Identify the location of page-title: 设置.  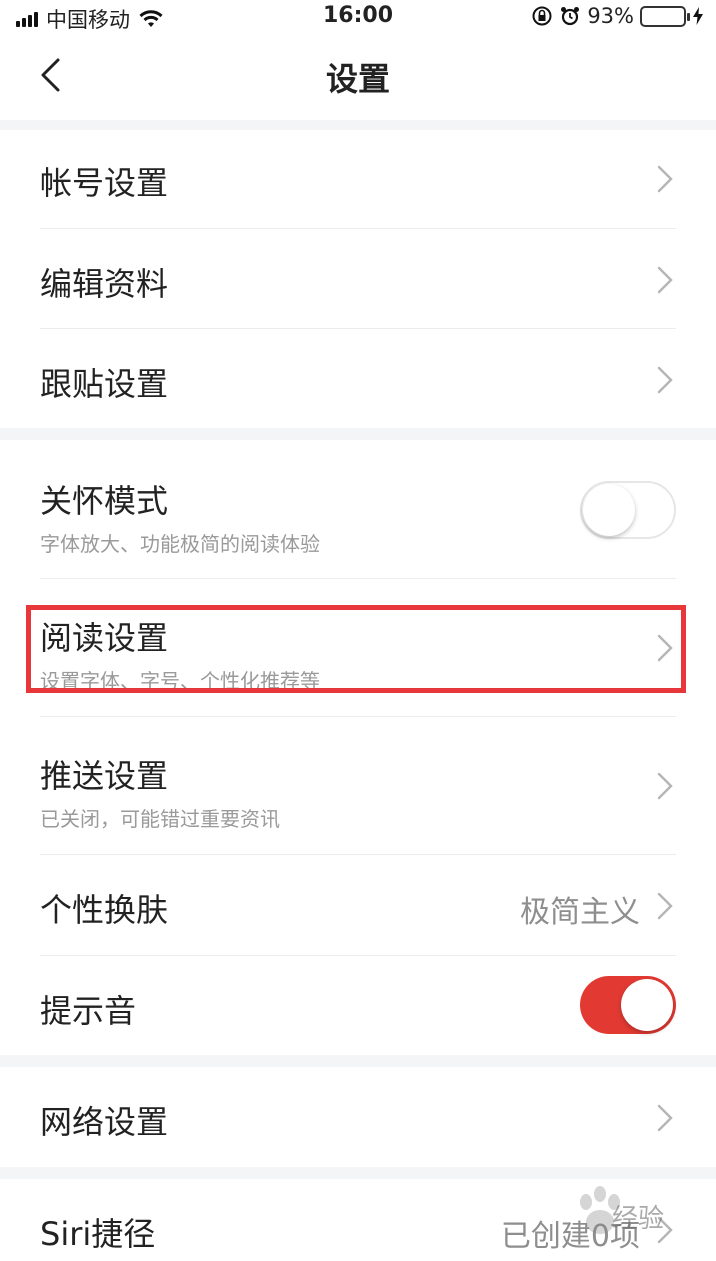
(357, 79).